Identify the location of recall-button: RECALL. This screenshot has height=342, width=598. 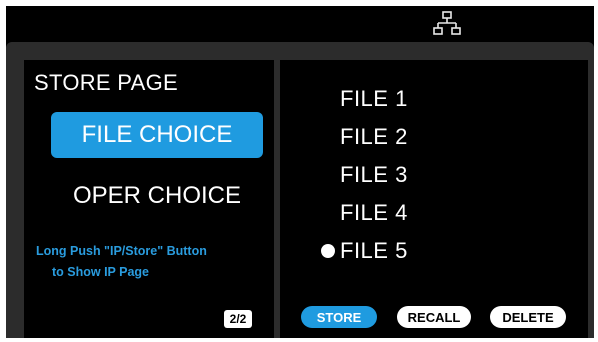
(434, 317).